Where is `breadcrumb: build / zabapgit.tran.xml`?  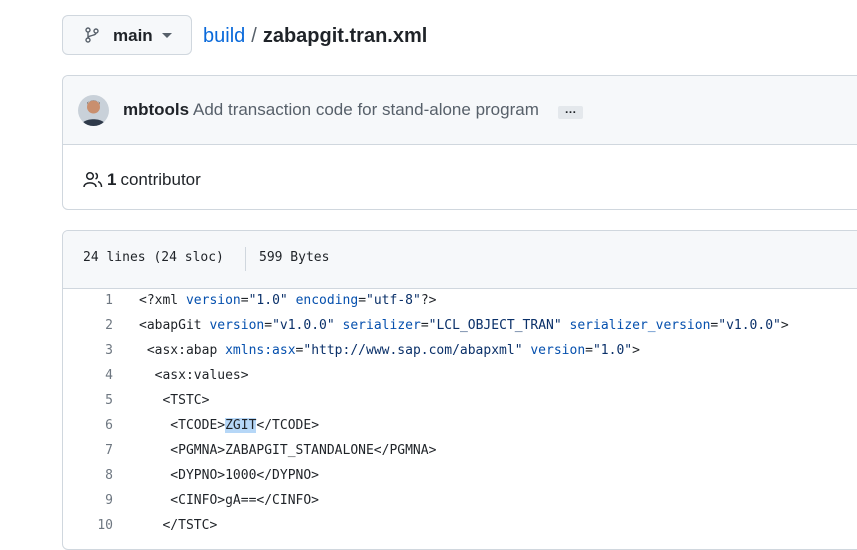 breadcrumb: build / zabapgit.tran.xml is located at coordinates (315, 36).